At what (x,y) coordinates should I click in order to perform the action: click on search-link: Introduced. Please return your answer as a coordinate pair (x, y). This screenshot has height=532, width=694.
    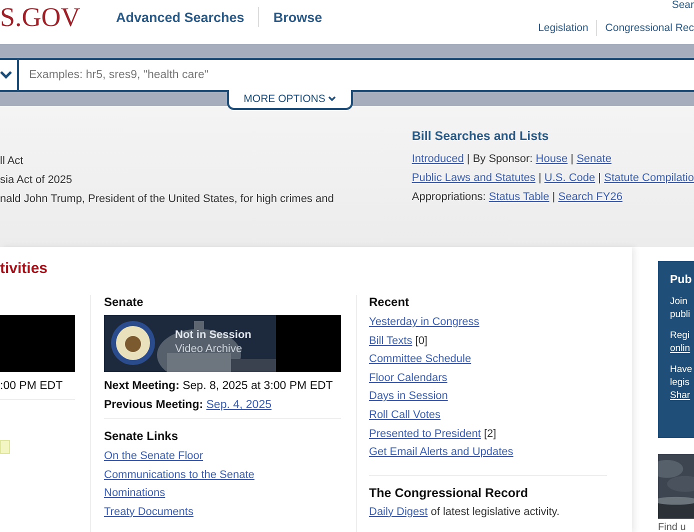
    Looking at the image, I should click on (438, 159).